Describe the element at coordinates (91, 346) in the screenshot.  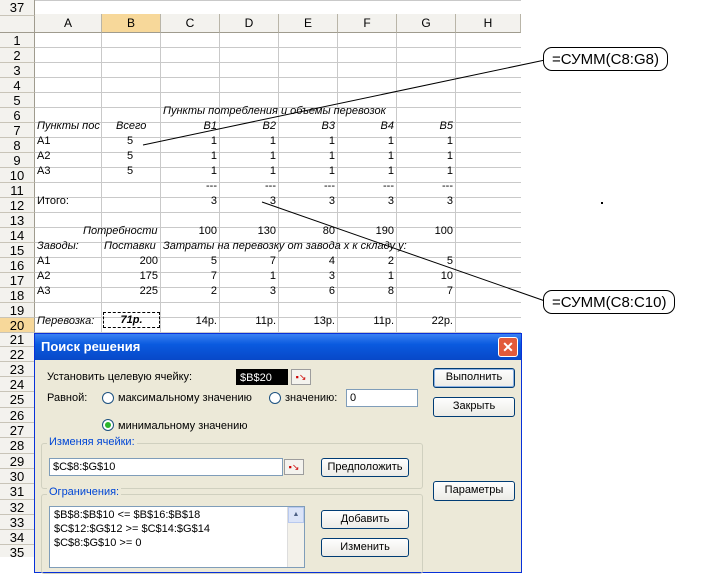
I see `dialog-title: Поиск решения` at that location.